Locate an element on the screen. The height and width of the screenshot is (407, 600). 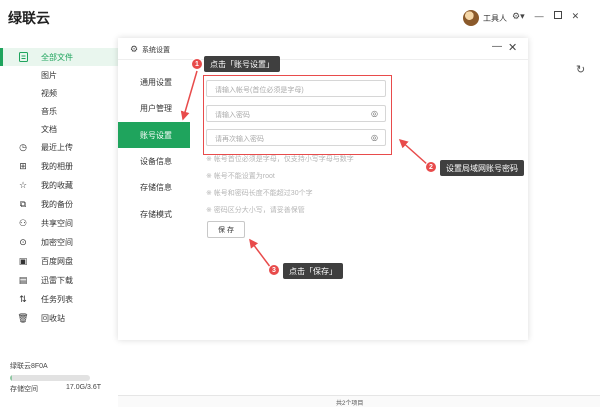
tab-label: 用户管理 is located at coordinates (156, 108).